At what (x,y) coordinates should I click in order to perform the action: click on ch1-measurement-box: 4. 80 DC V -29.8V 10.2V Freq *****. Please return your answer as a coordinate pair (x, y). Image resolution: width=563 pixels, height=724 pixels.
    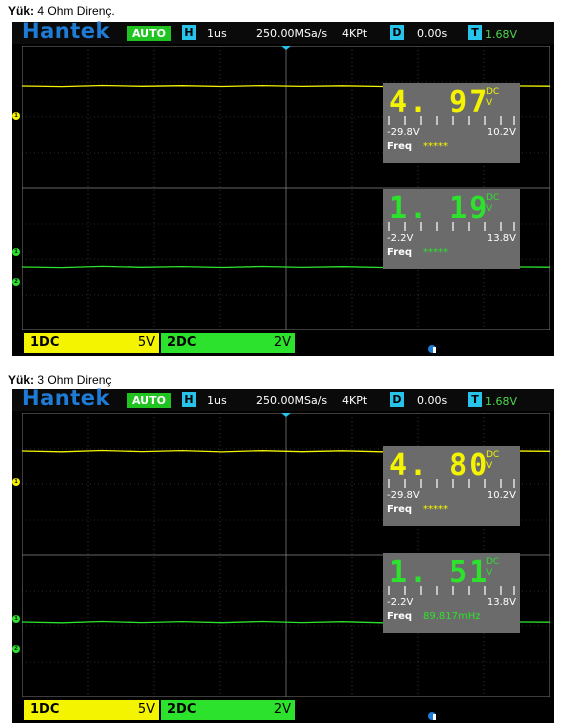
    Looking at the image, I should click on (451, 486).